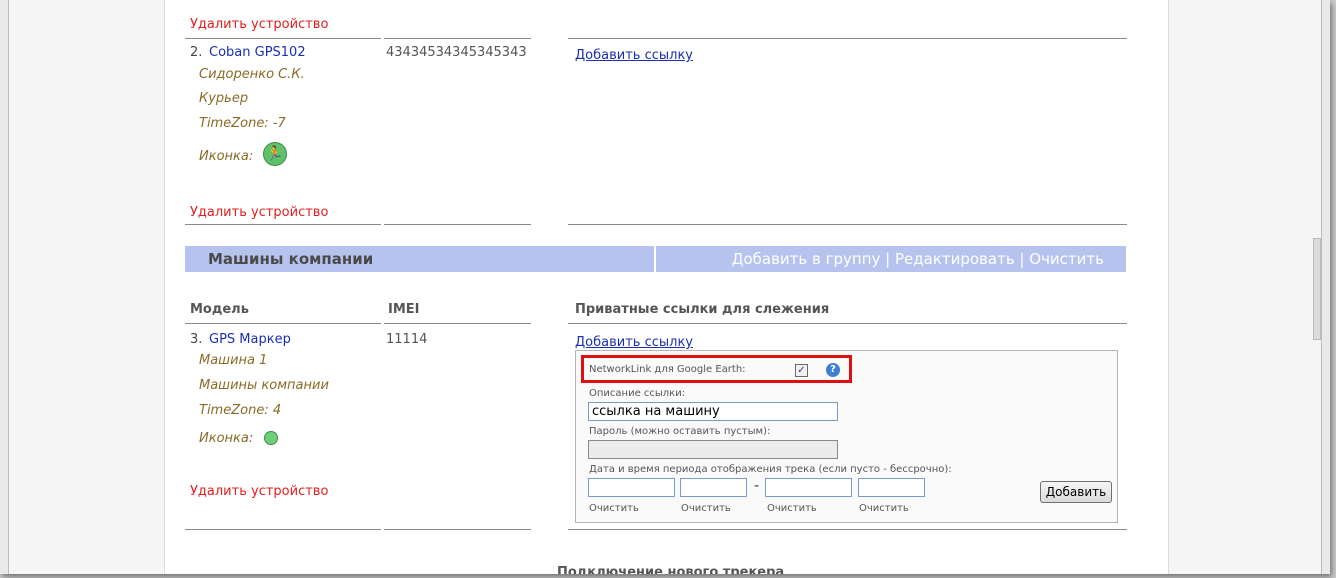  Describe the element at coordinates (259, 24) in the screenshot. I see `delete-device-link-top: Удалить устройство` at that location.